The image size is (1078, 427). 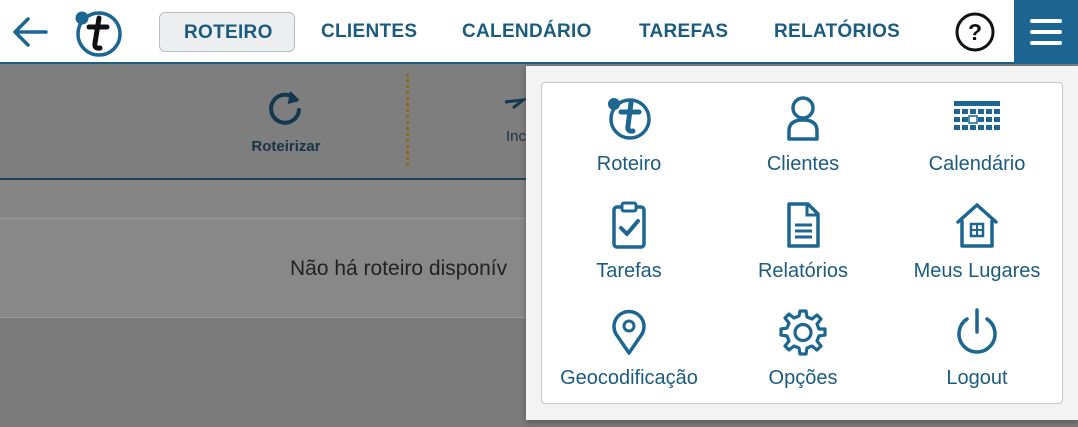 I want to click on menu-item-label: Tarefas, so click(x=629, y=271).